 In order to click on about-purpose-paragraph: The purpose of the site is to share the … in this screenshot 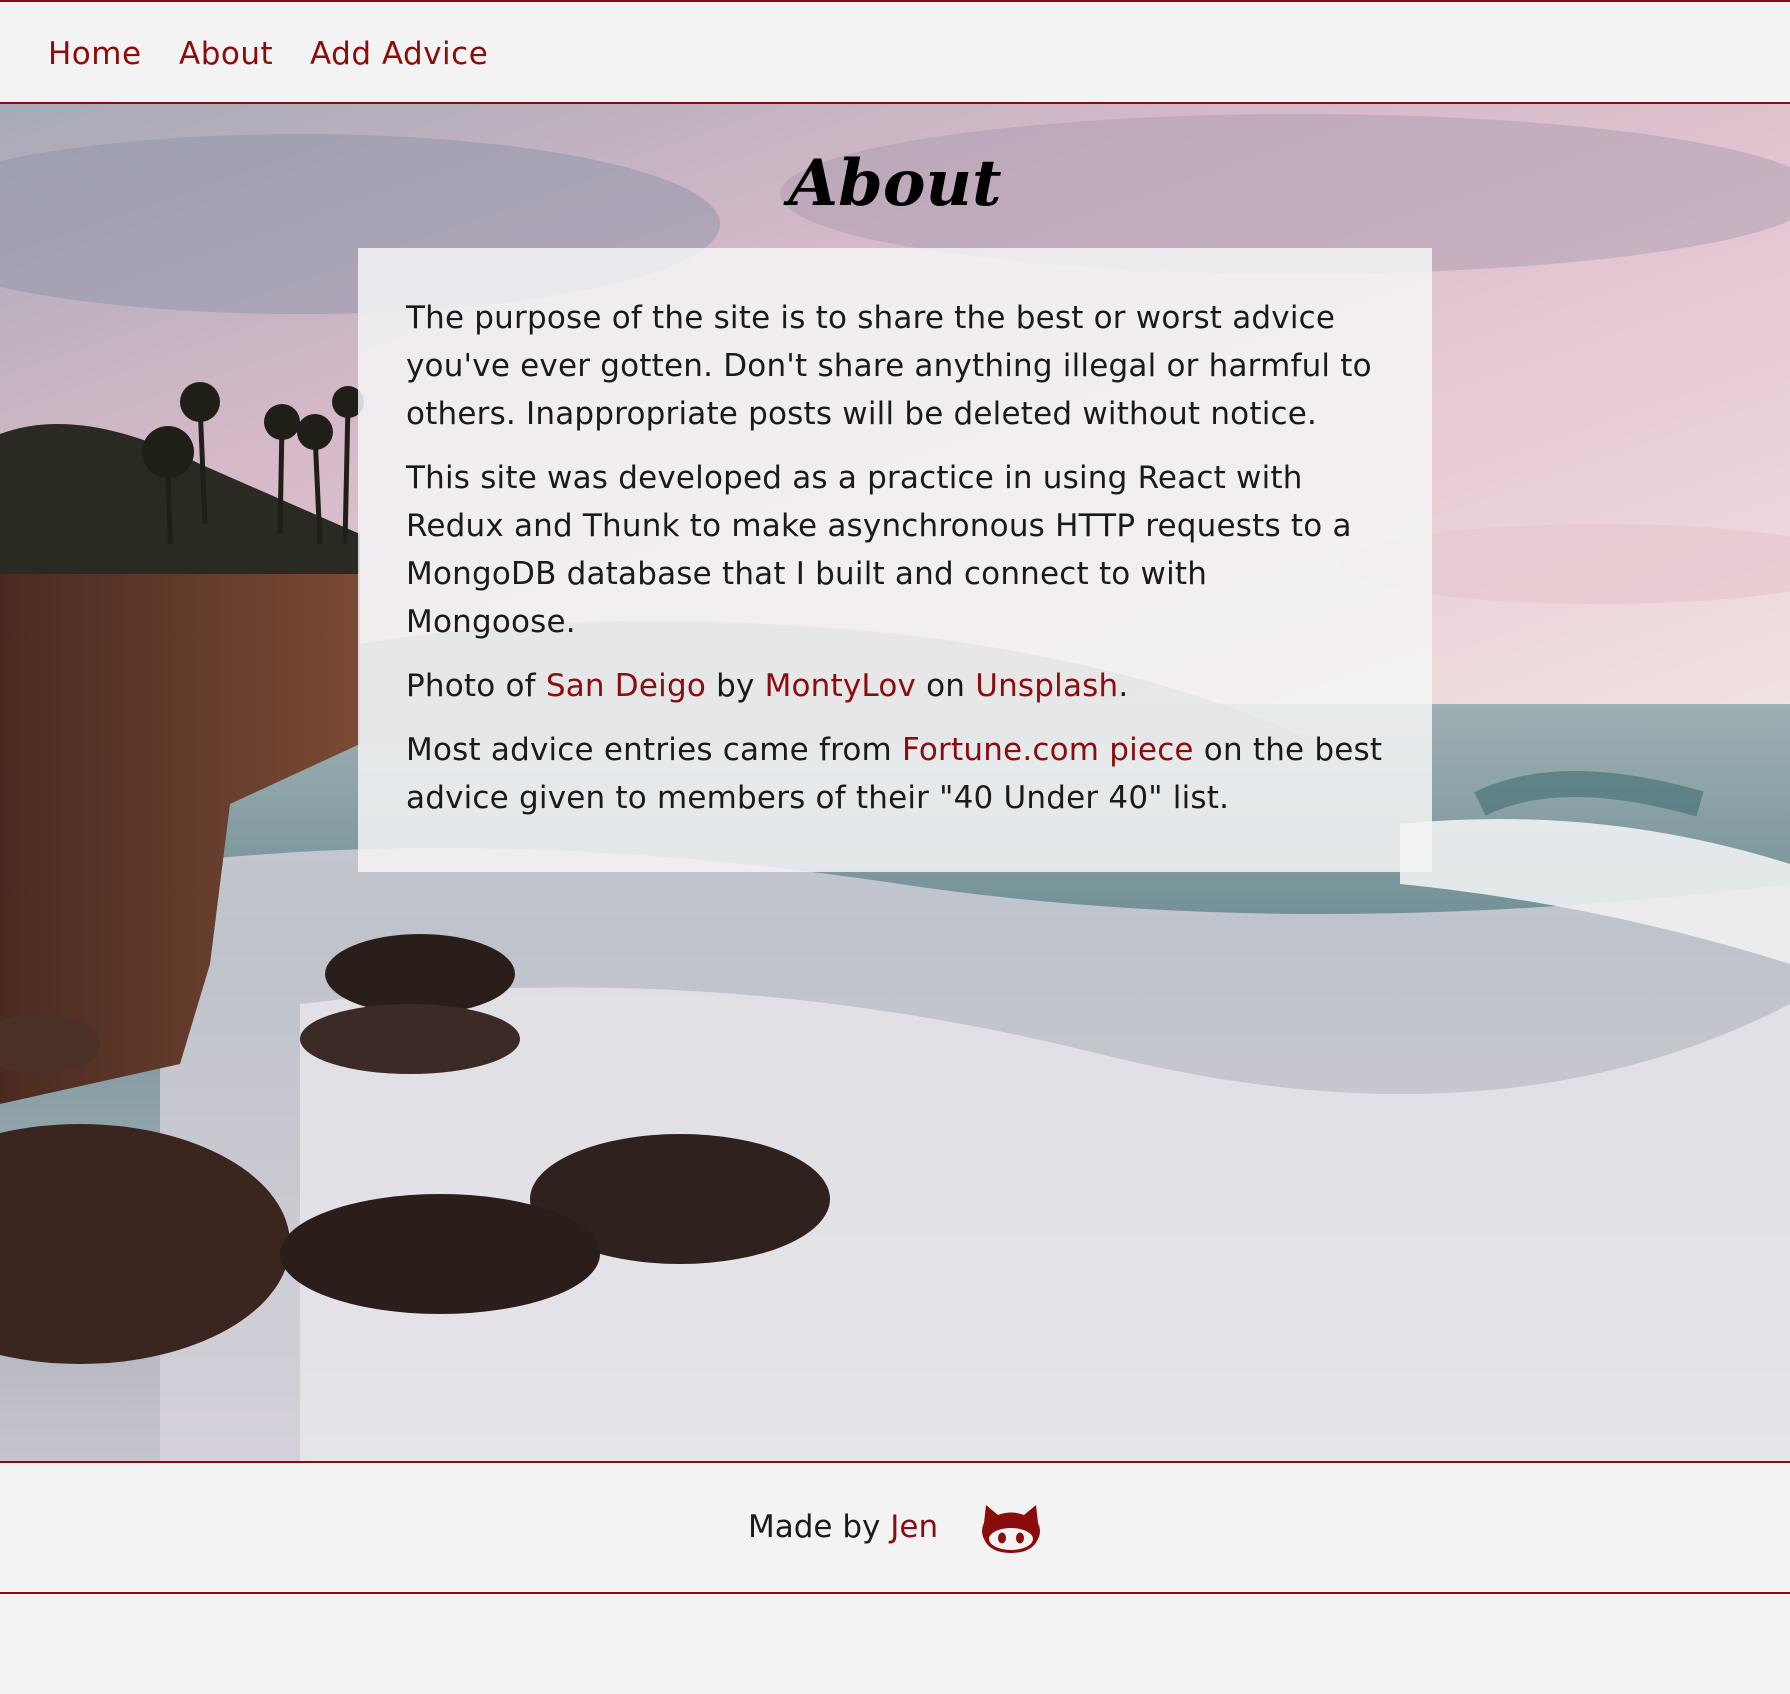, I will do `click(889, 366)`.